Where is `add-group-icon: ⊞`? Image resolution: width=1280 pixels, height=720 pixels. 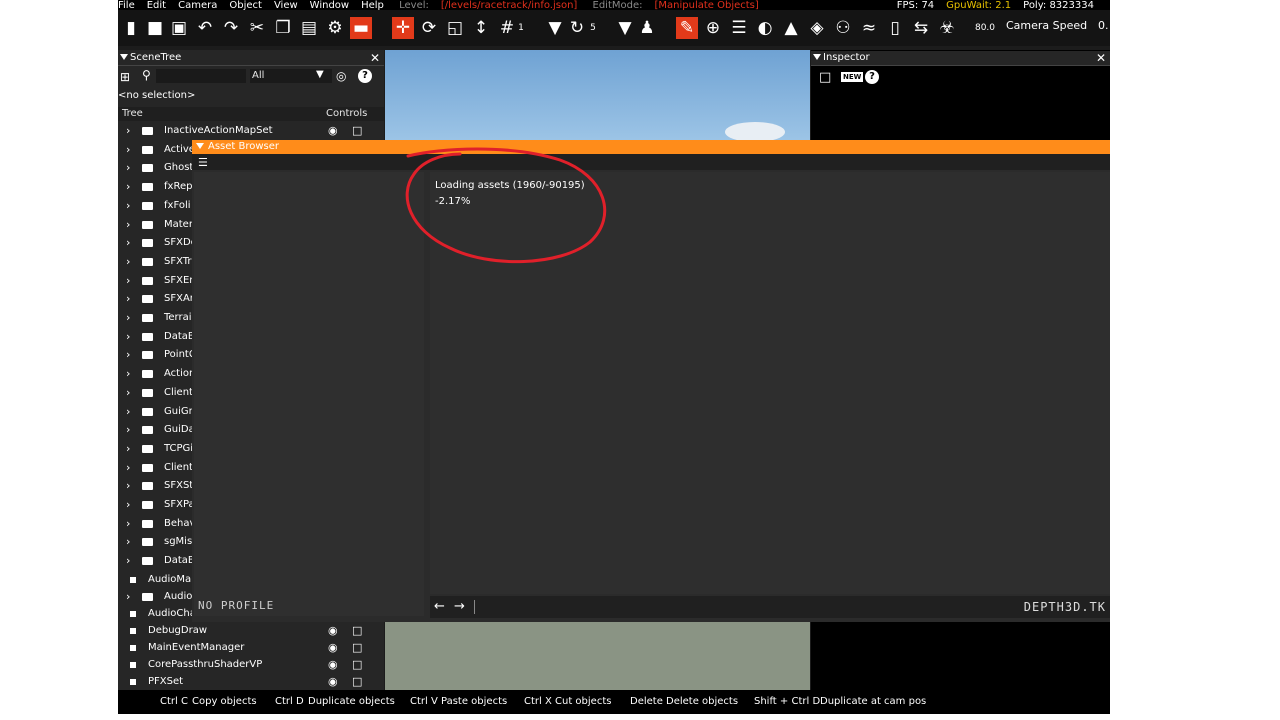
add-group-icon: ⊞ is located at coordinates (125, 77).